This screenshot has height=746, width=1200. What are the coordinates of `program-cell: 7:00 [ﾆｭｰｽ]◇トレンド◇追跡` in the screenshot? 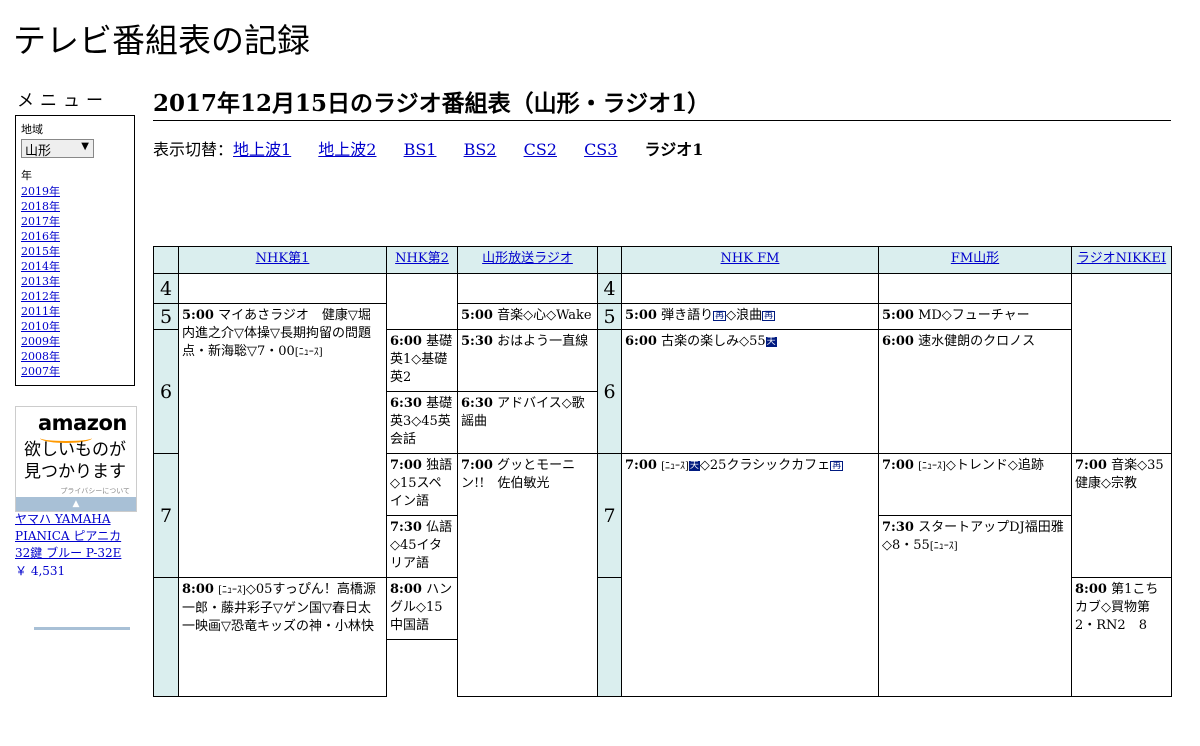 It's located at (975, 484).